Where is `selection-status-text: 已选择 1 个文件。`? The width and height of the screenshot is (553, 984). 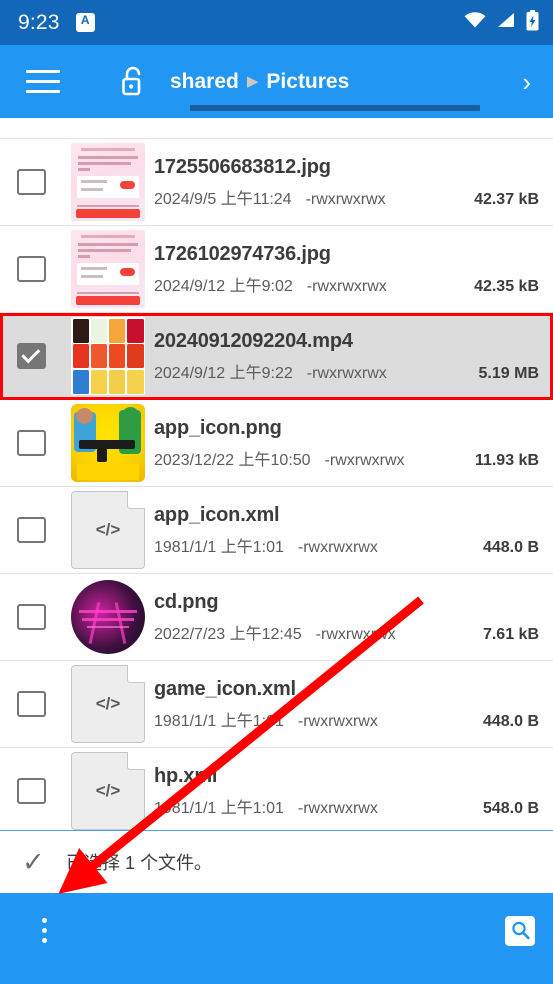 selection-status-text: 已选择 1 个文件。 is located at coordinates (139, 863).